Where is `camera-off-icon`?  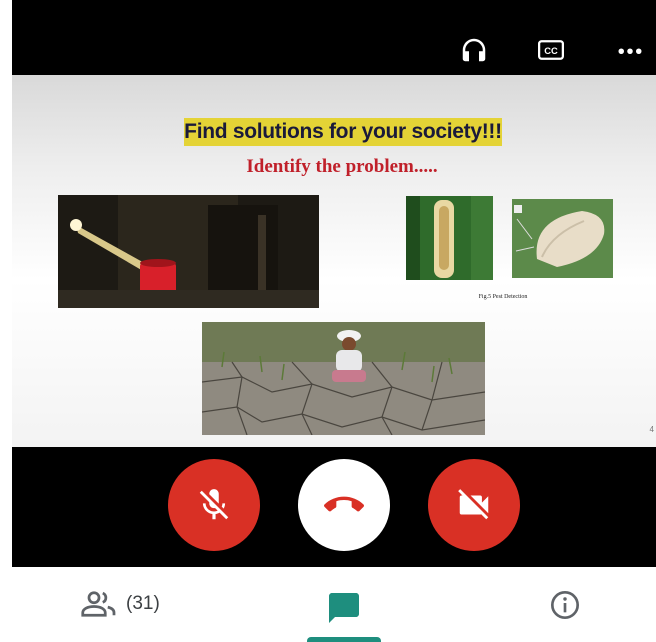 camera-off-icon is located at coordinates (473, 504).